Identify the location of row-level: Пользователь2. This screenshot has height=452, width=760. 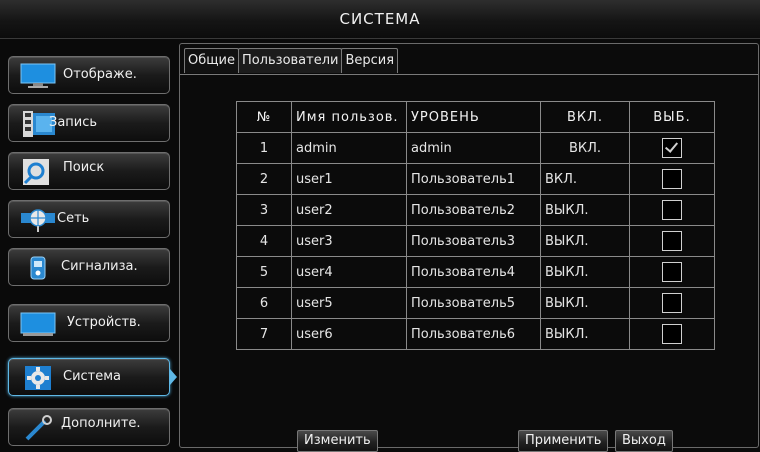
(473, 210).